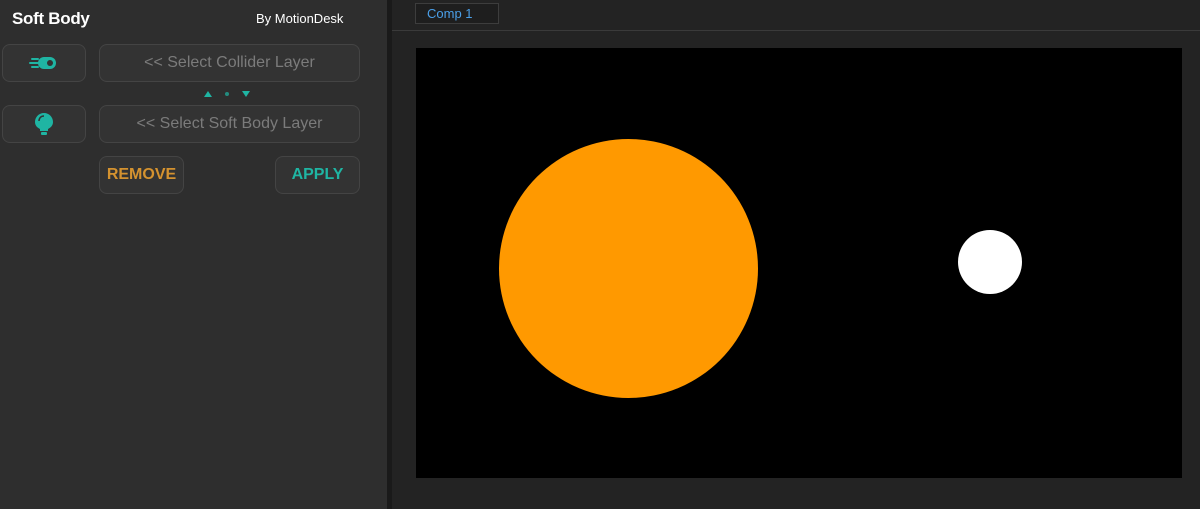  I want to click on apply-button: APPLY, so click(317, 175).